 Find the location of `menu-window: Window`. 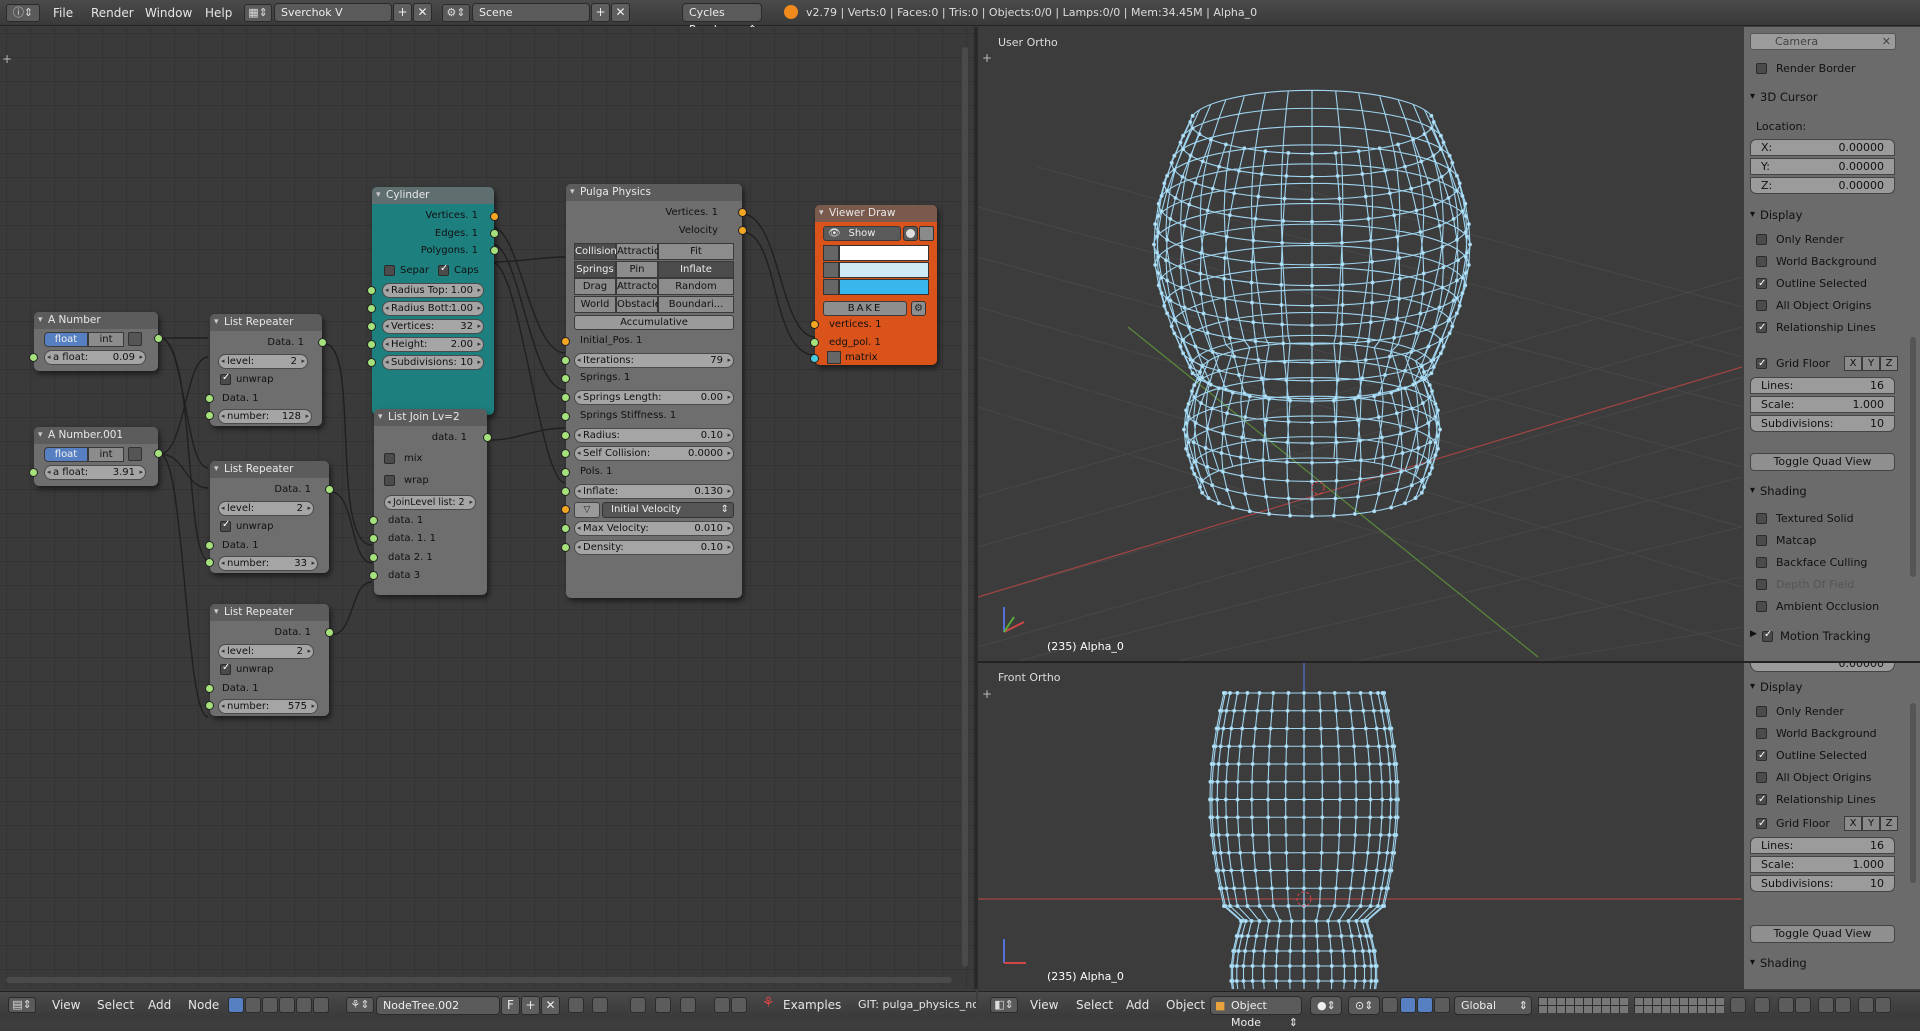

menu-window: Window is located at coordinates (168, 13).